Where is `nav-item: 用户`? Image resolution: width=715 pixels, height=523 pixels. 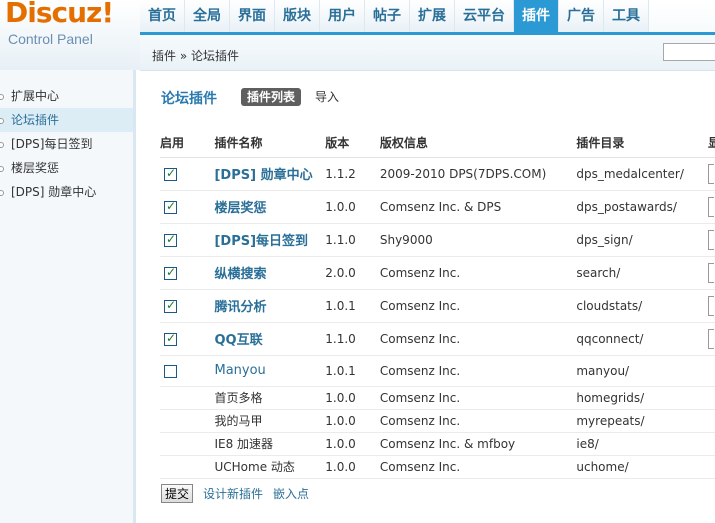 nav-item: 用户 is located at coordinates (342, 16).